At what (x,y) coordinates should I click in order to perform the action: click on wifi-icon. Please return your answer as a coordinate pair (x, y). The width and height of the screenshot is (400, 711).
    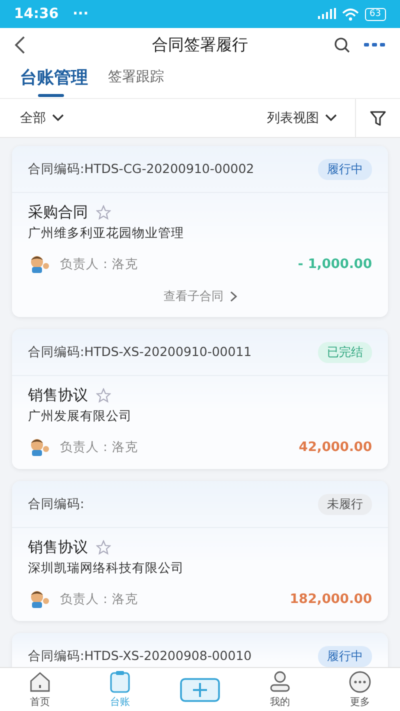
    Looking at the image, I should click on (350, 14).